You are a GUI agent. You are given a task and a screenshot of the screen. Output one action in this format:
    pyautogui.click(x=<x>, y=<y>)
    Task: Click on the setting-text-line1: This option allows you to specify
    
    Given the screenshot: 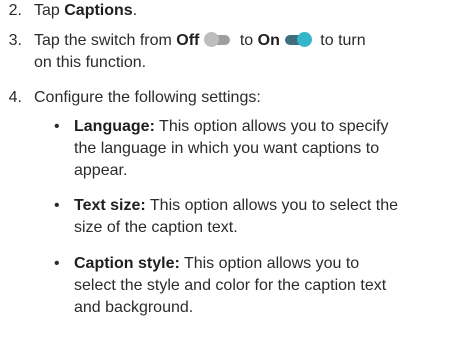 What is the action you would take?
    pyautogui.click(x=271, y=126)
    